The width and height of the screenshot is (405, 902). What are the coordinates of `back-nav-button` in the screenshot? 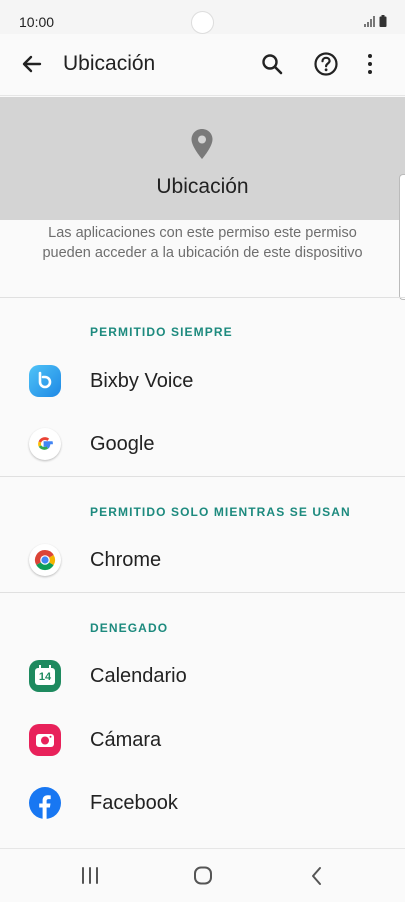 It's located at (317, 876).